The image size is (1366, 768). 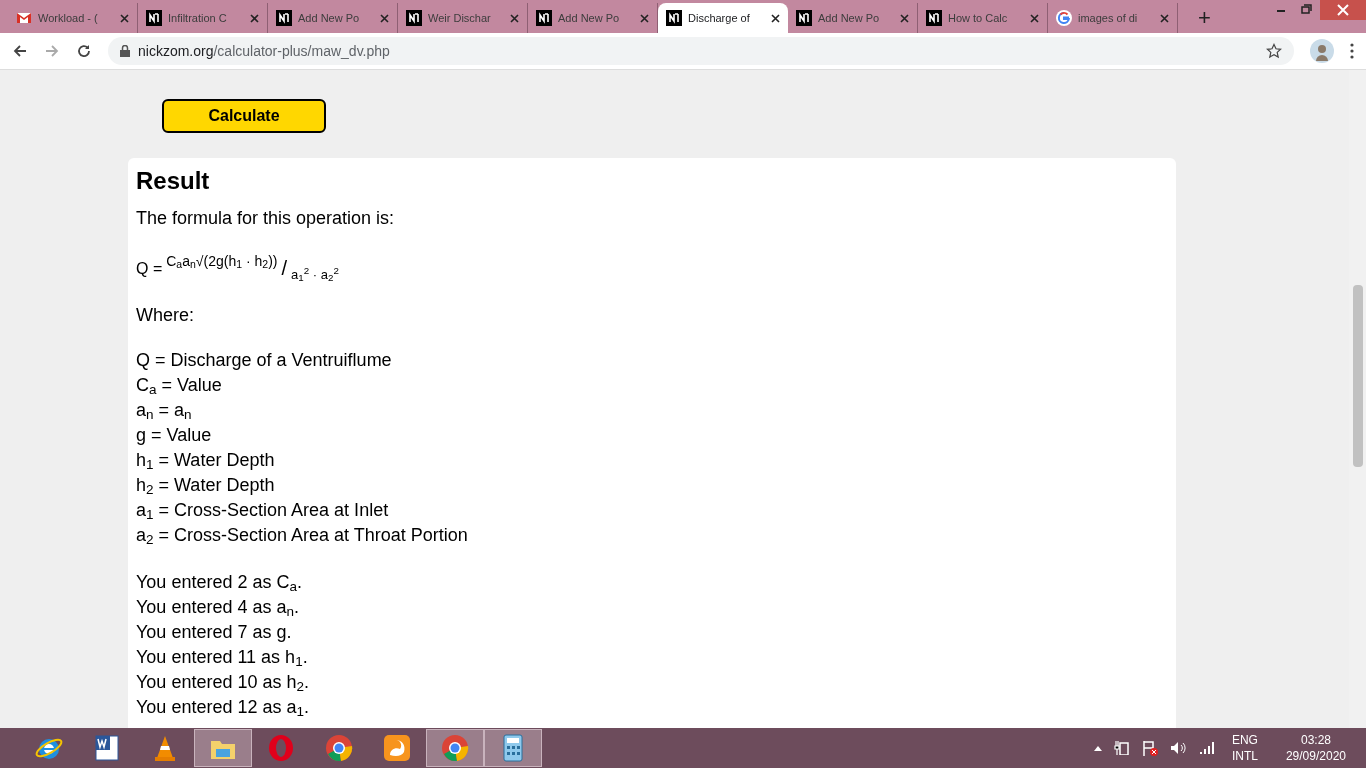 What do you see at coordinates (244, 116) in the screenshot?
I see `calculate-button: Calculate` at bounding box center [244, 116].